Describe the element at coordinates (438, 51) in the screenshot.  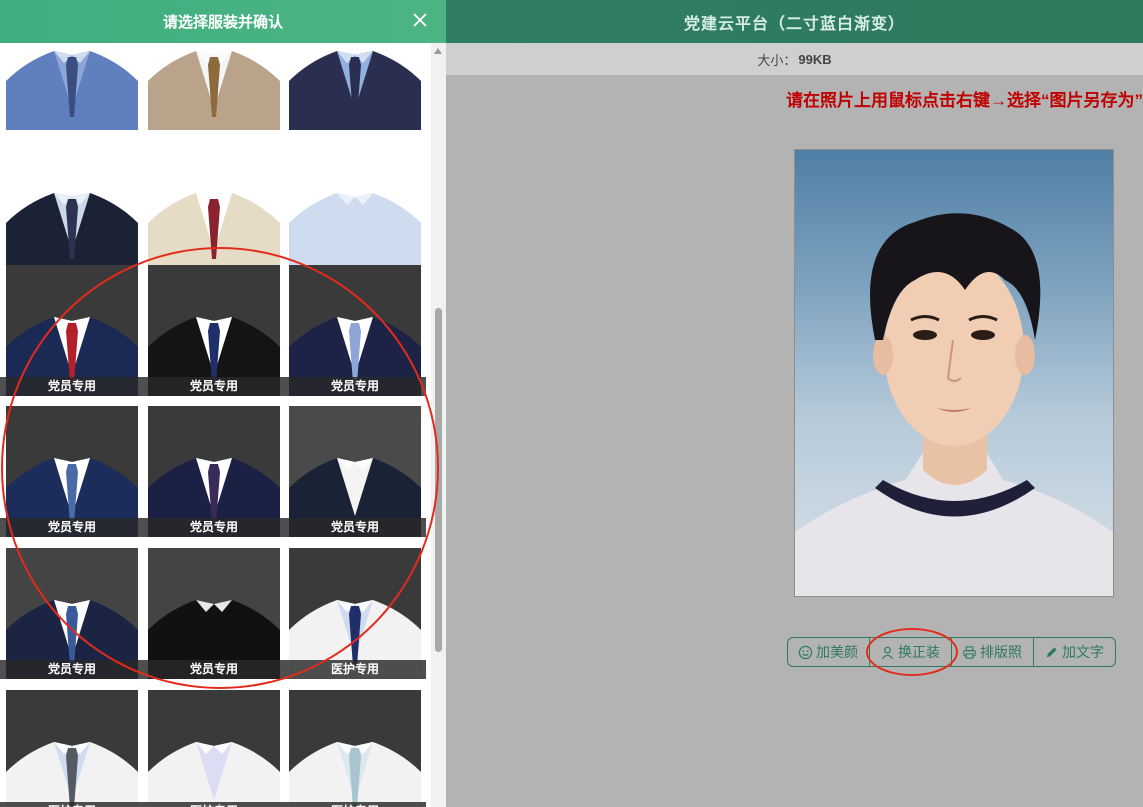
I see `scroll-up-arrow-icon` at that location.